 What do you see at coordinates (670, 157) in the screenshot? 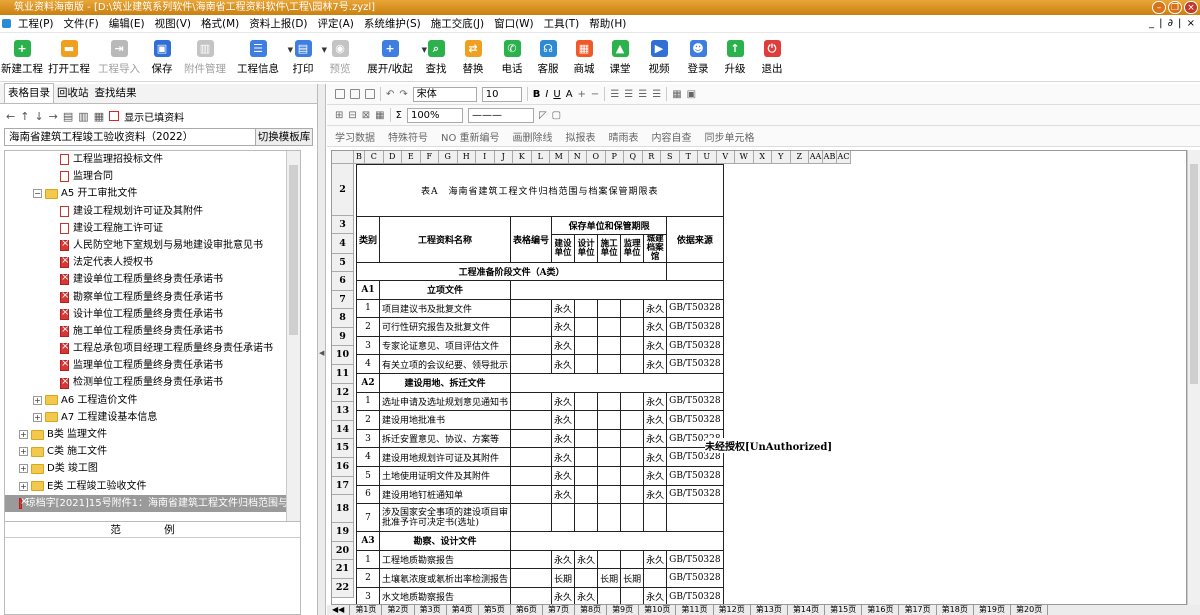
I see `column-header: S` at bounding box center [670, 157].